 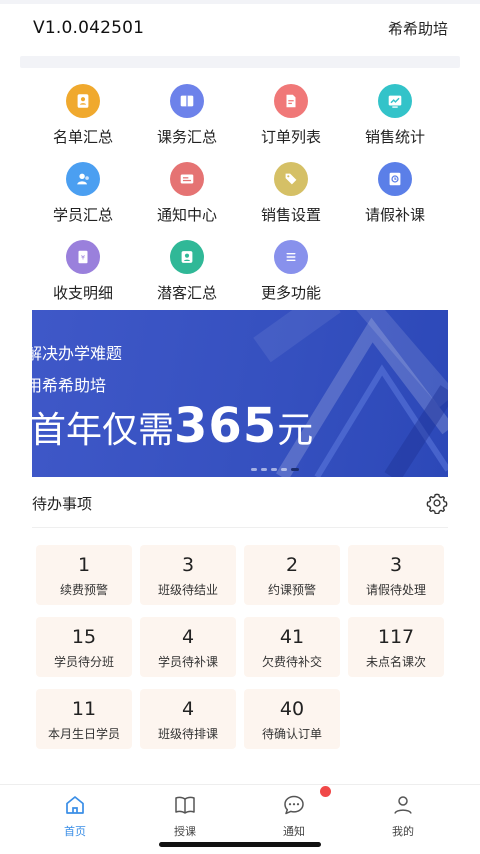 I want to click on banner-price-line: 首年仅需 365 元, so click(x=172, y=426).